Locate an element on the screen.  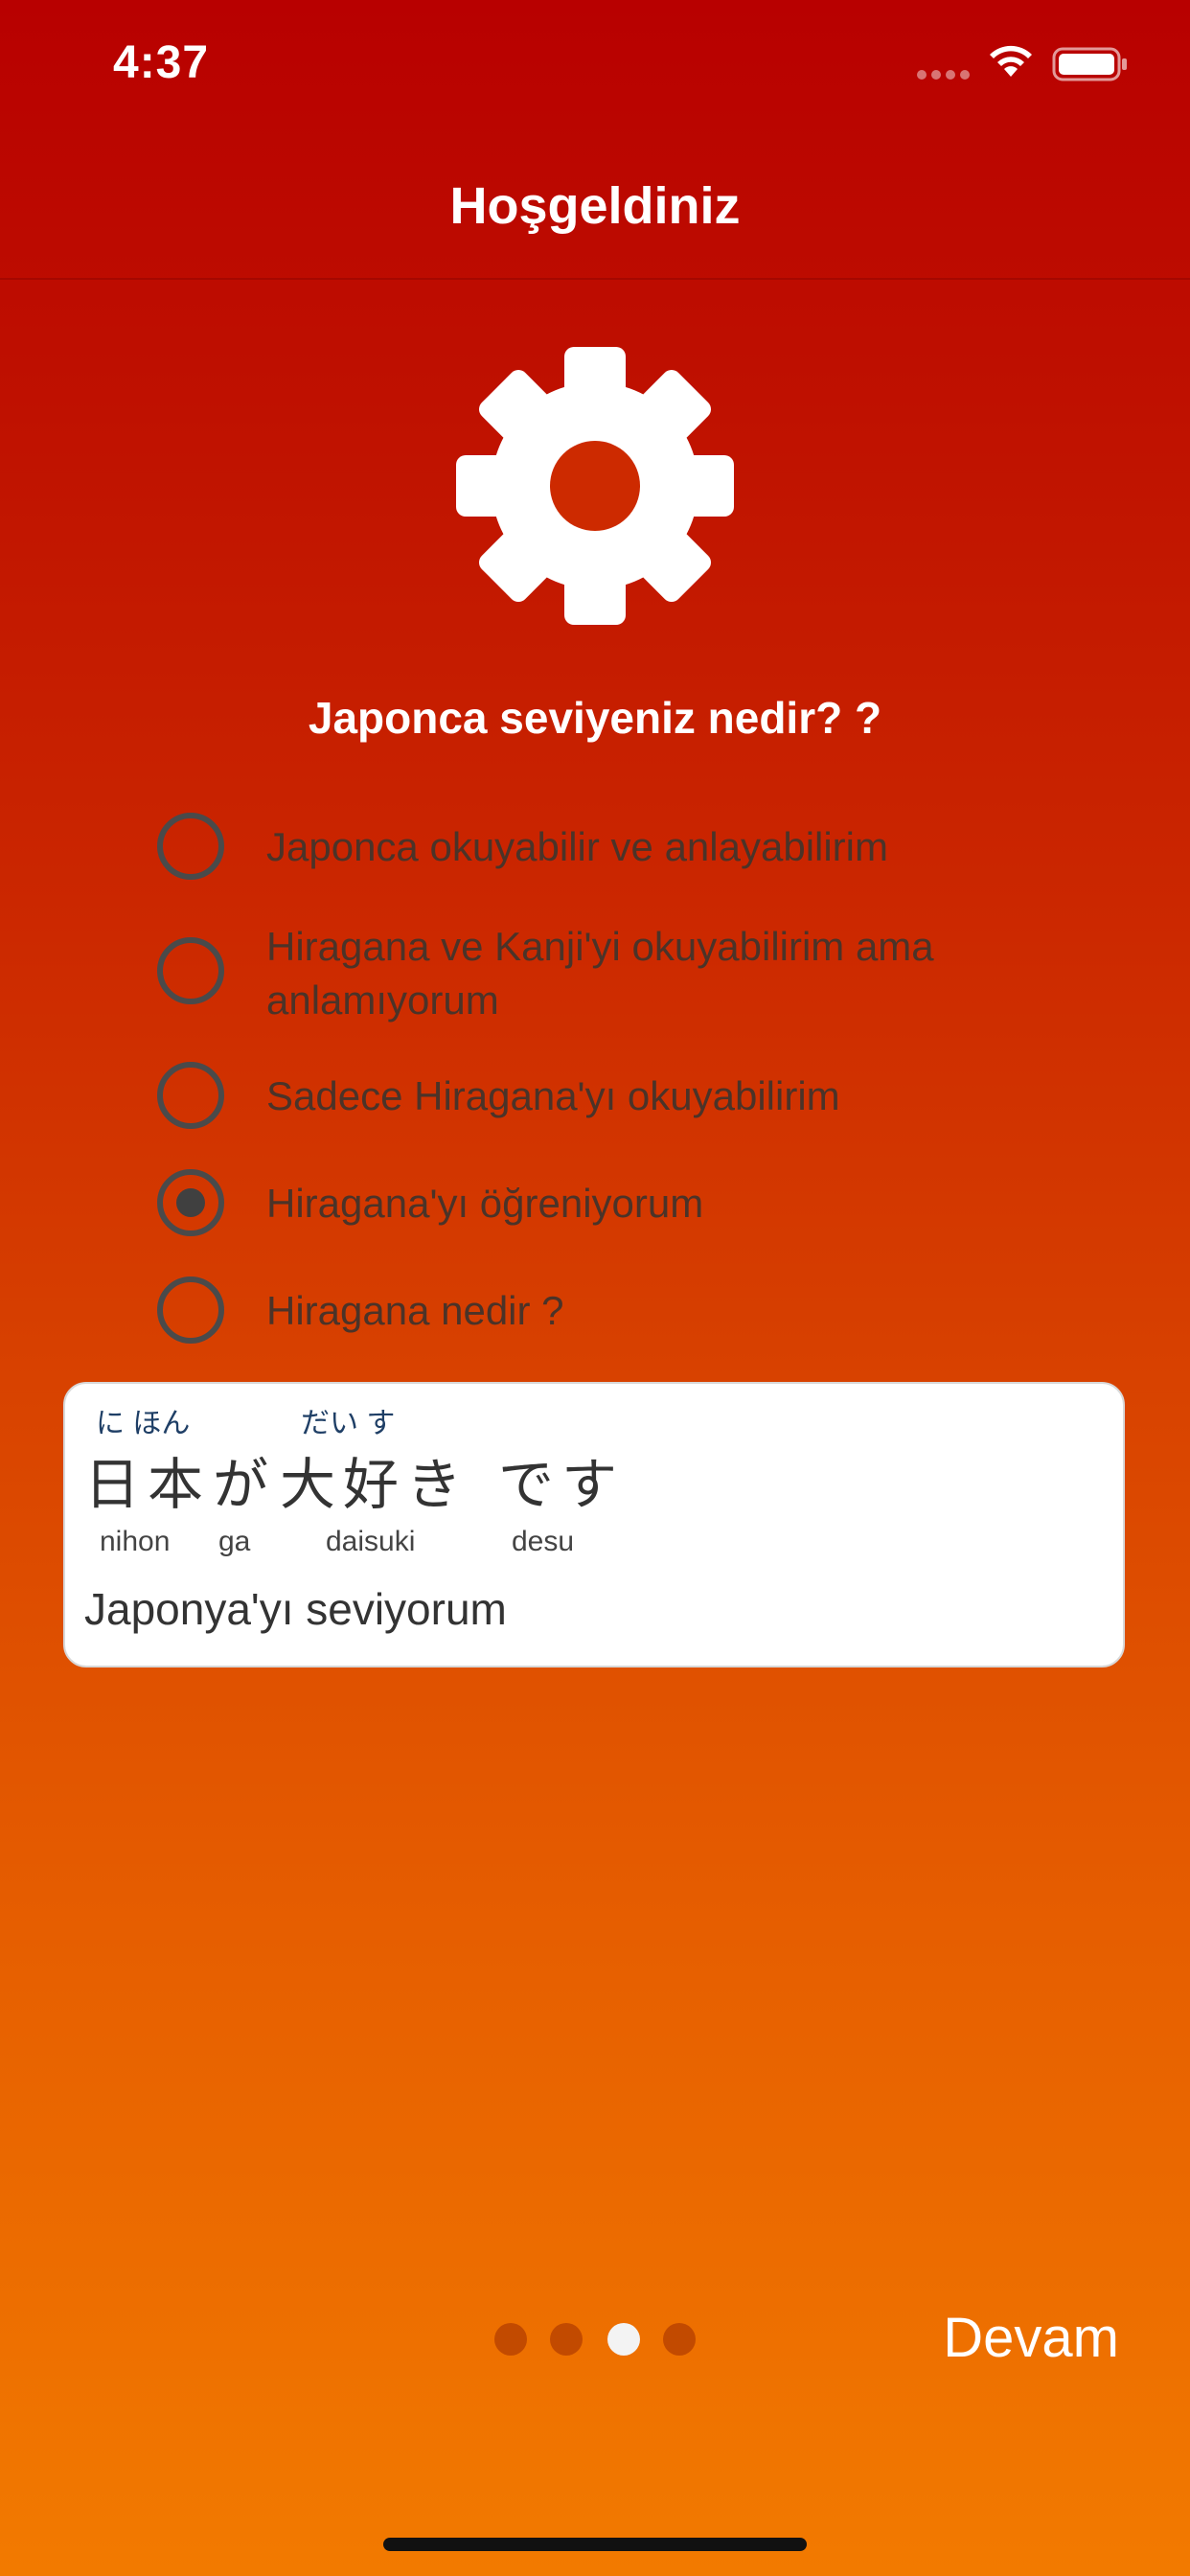
status-time: 4:37 is located at coordinates (162, 63).